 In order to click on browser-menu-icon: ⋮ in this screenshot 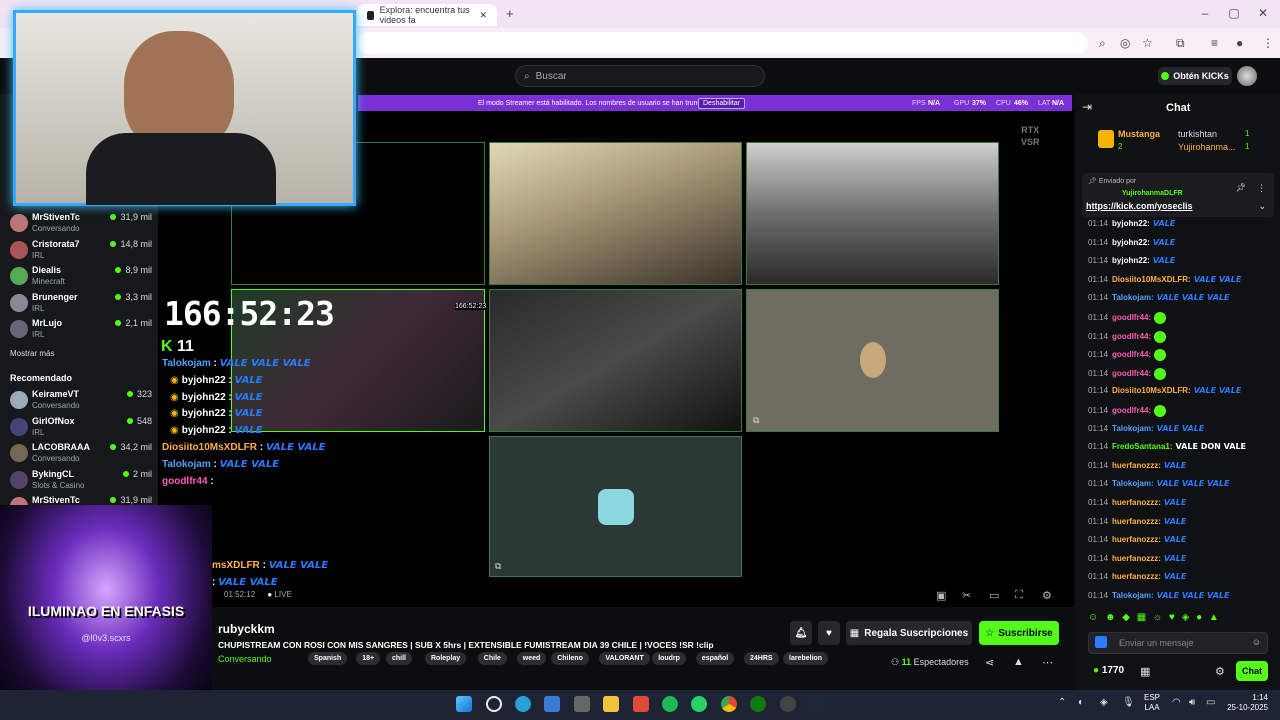, I will do `click(1268, 43)`.